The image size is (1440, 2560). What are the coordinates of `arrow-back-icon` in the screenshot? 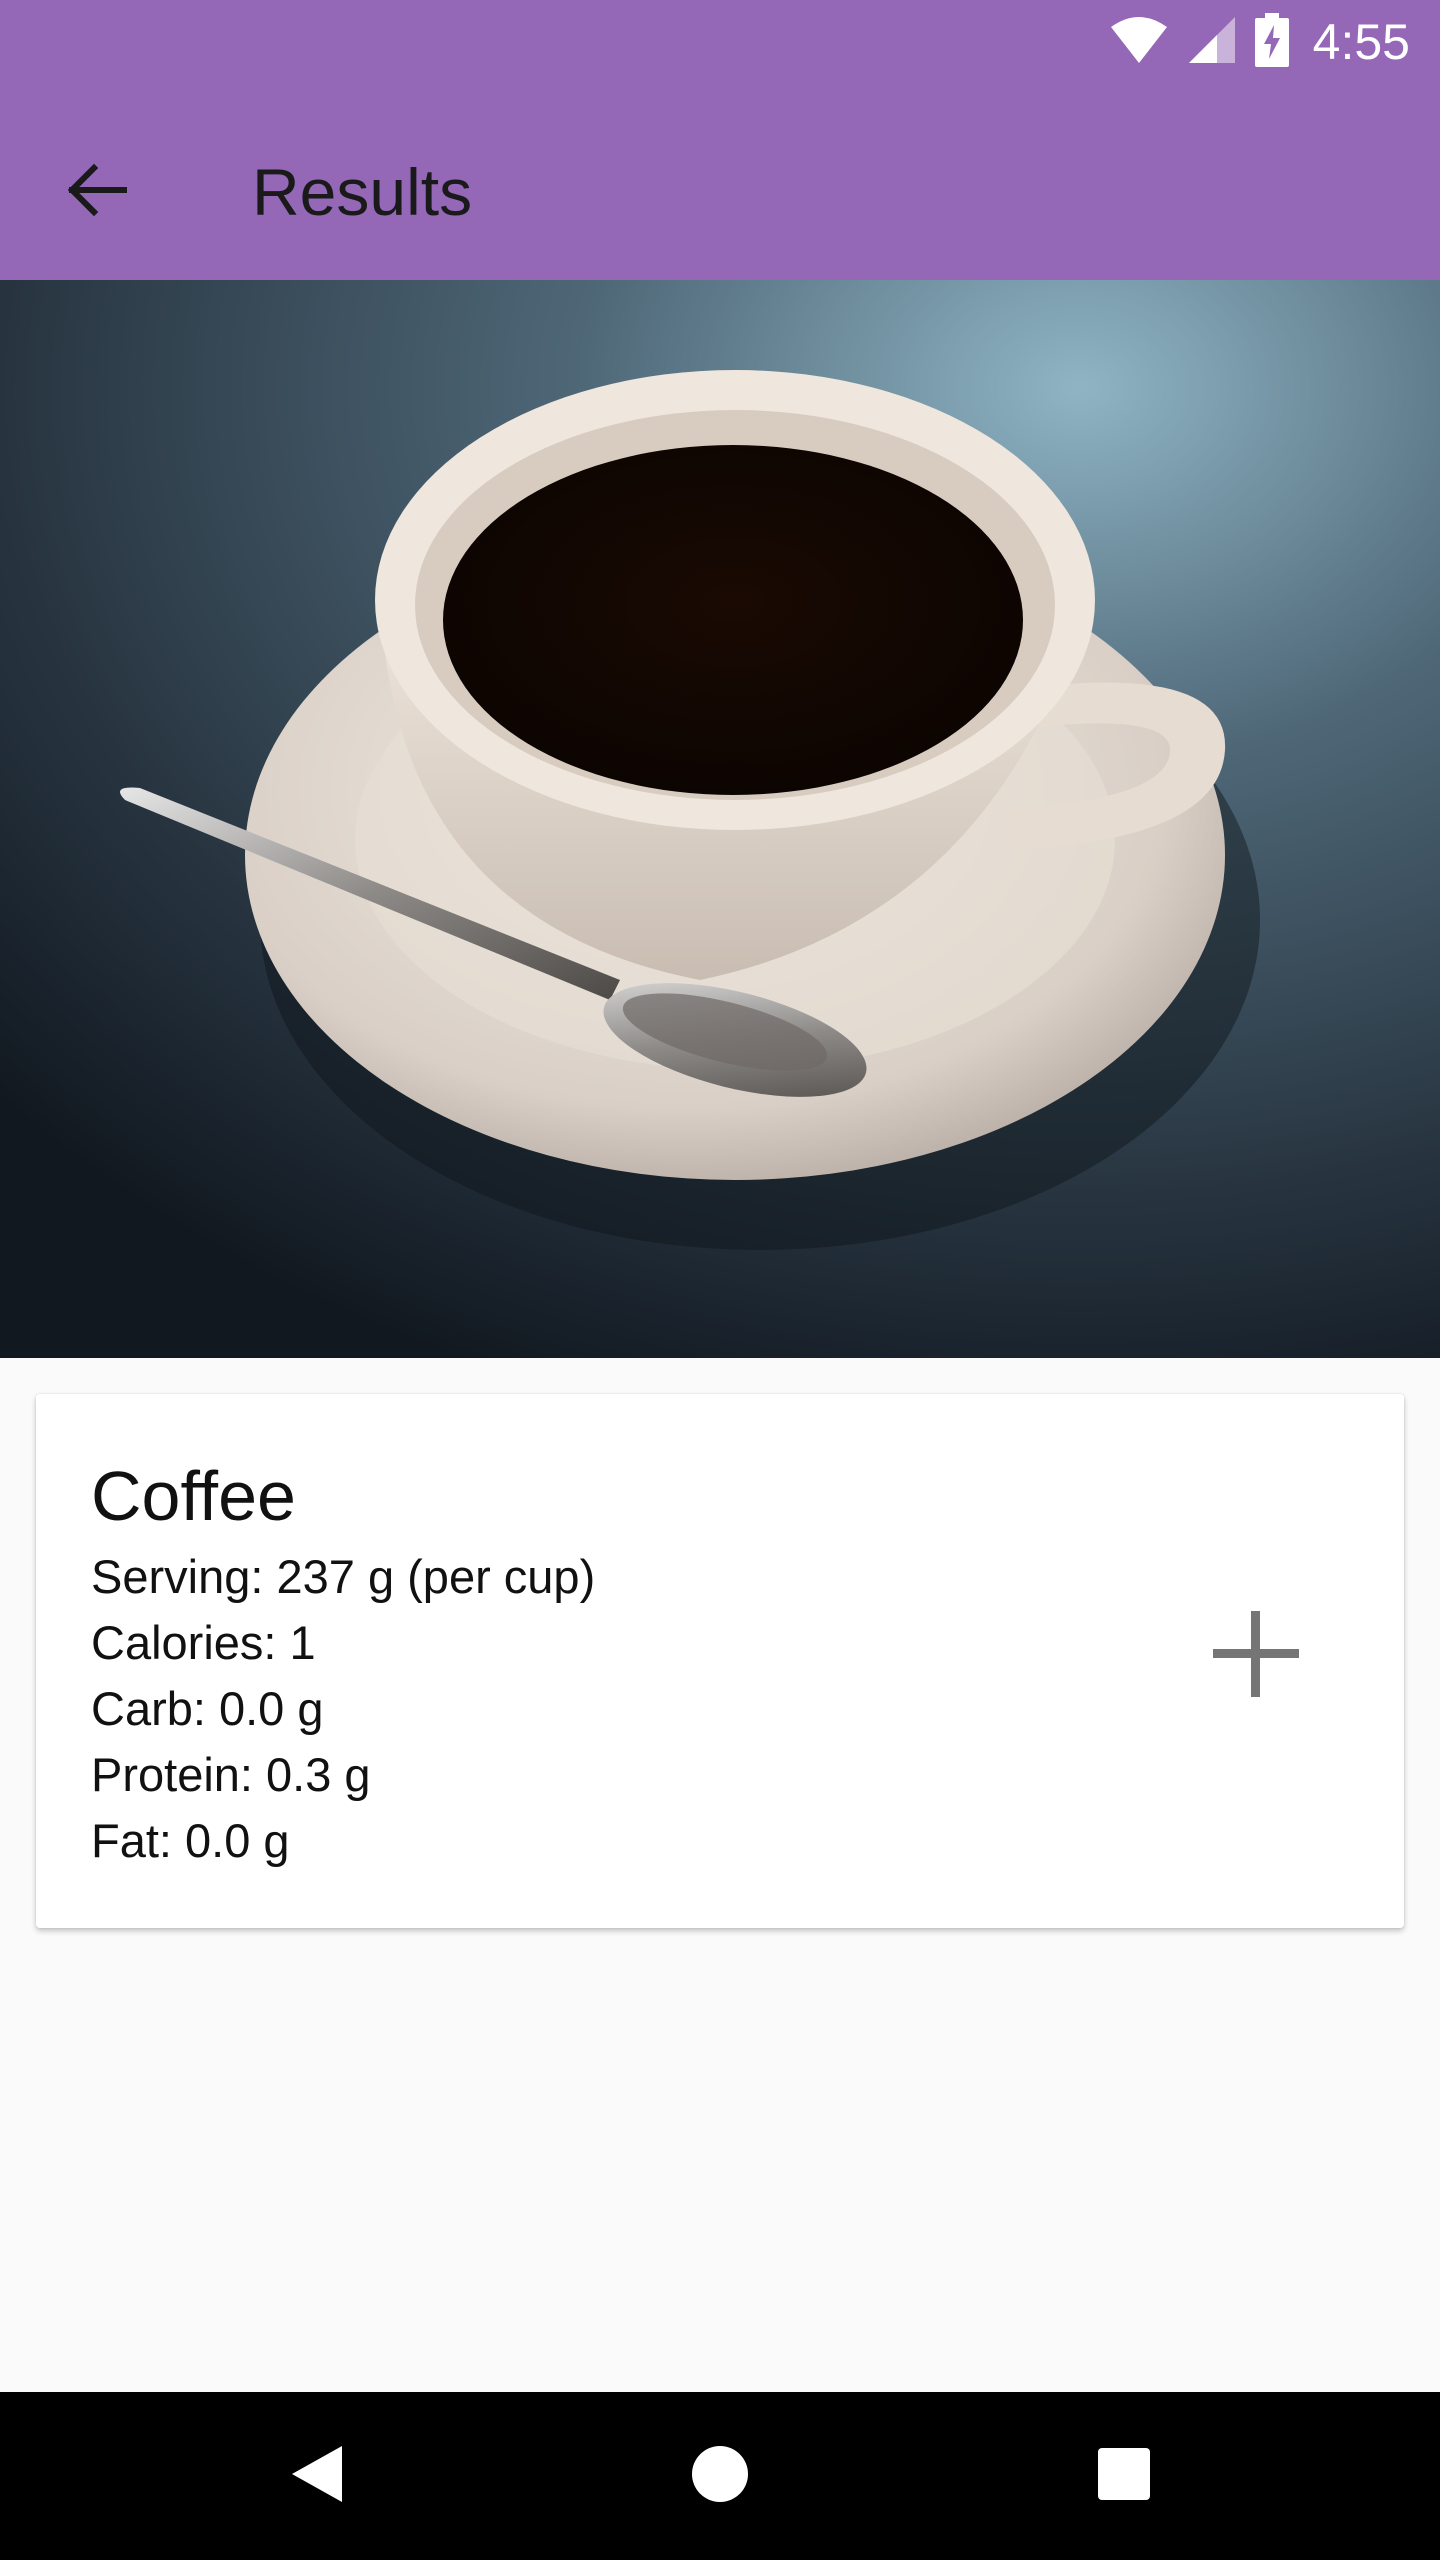 It's located at (96, 192).